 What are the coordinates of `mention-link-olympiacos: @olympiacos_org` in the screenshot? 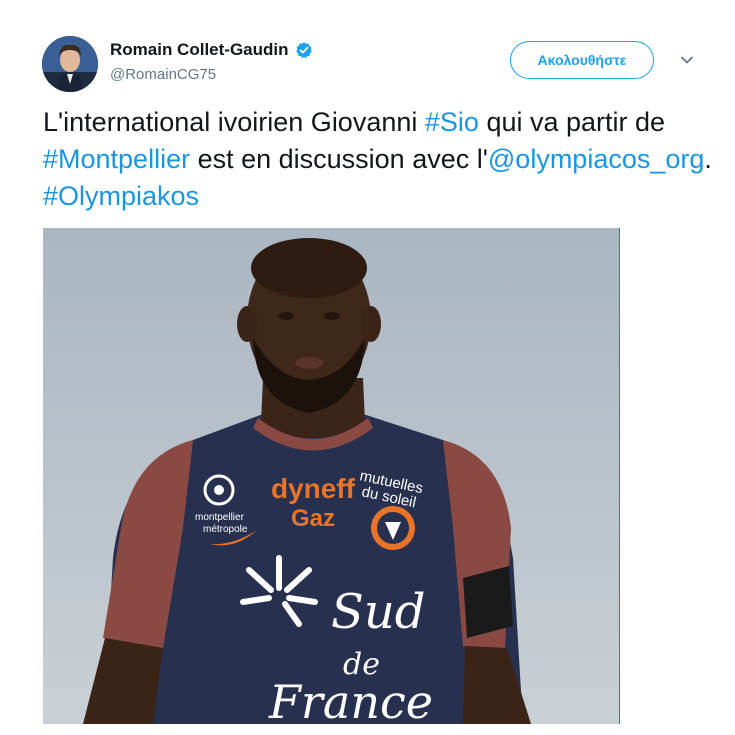 It's located at (596, 159).